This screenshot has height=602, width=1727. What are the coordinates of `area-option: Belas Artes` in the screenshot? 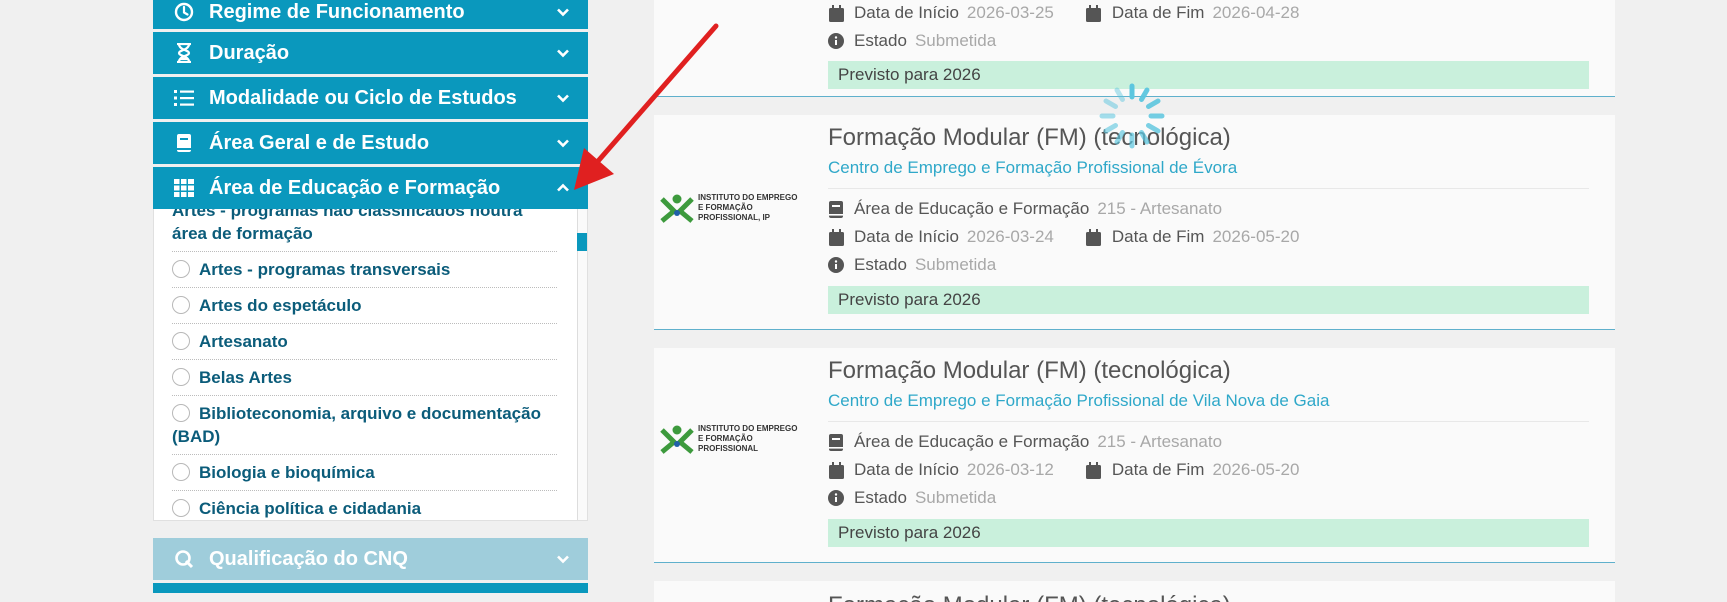 It's located at (364, 378).